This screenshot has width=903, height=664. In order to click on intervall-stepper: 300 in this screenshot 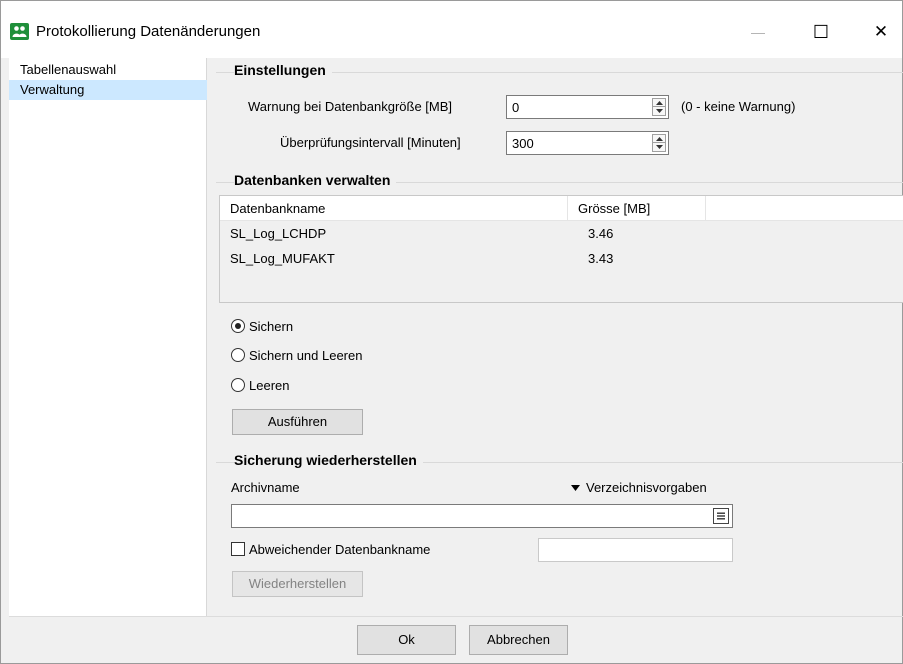, I will do `click(587, 143)`.